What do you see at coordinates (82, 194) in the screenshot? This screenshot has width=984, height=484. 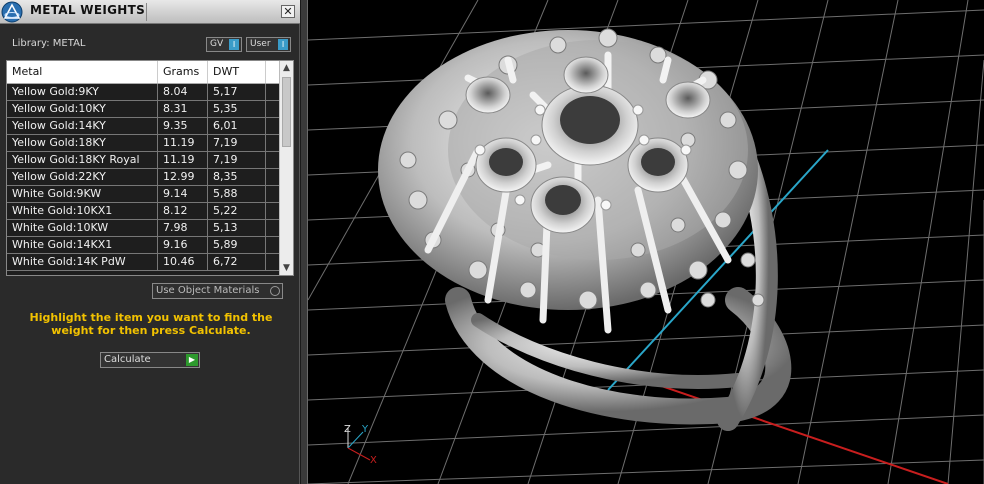 I see `metal-cell: White Gold:9KW` at bounding box center [82, 194].